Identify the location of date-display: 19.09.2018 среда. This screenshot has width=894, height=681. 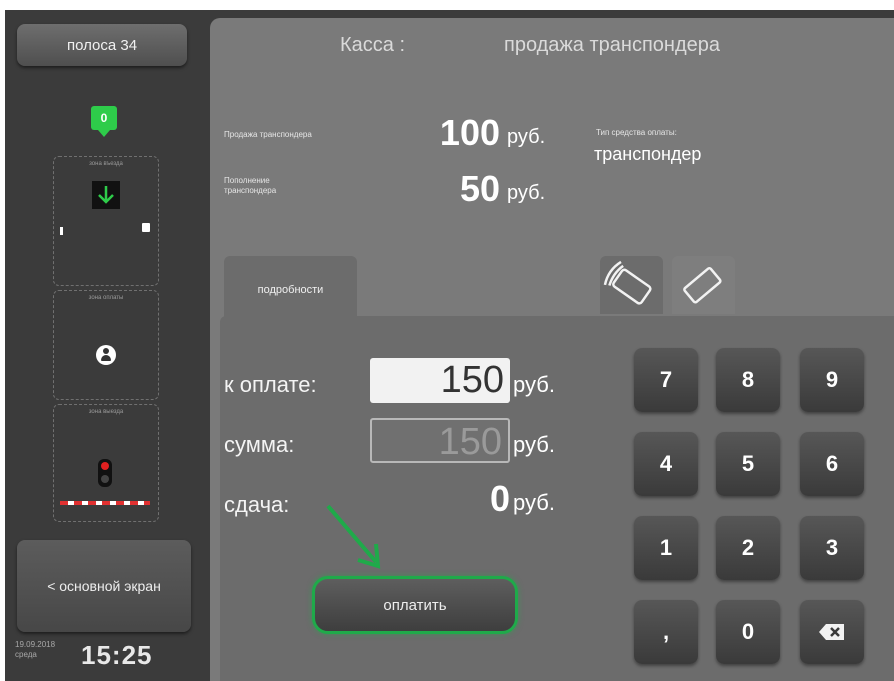
(35, 650).